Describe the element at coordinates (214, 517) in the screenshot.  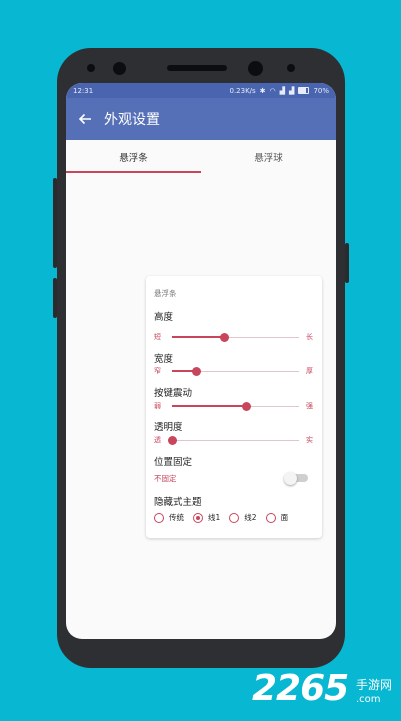
I see `radio-option-label: 线1` at that location.